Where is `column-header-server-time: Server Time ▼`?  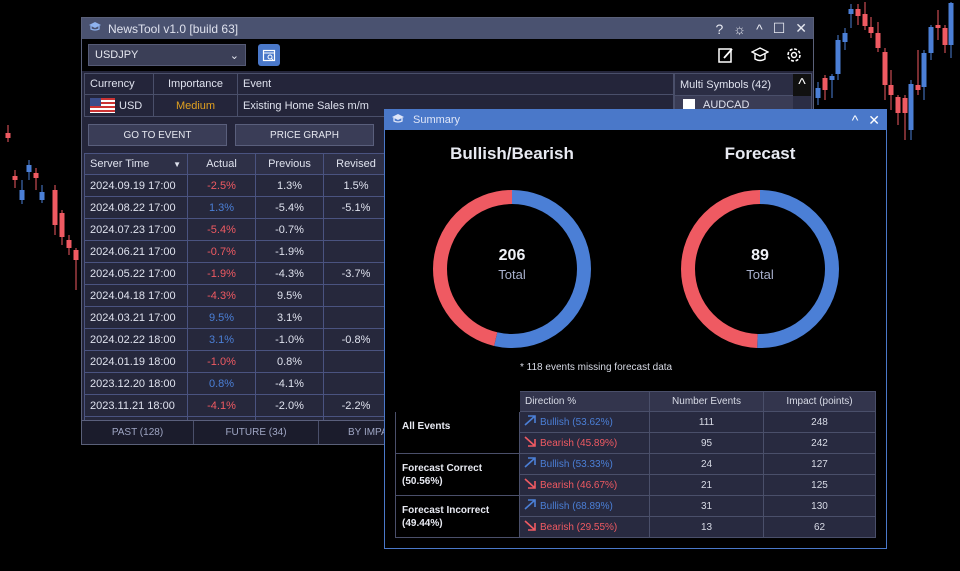 column-header-server-time: Server Time ▼ is located at coordinates (136, 164).